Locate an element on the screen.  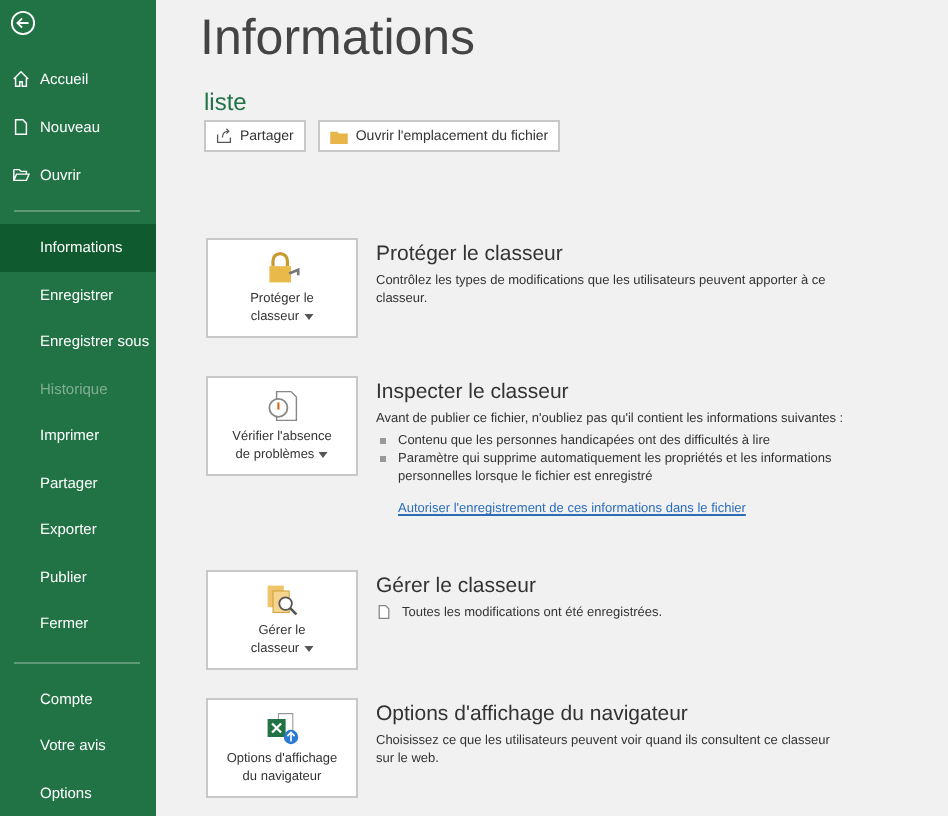
share-icon is located at coordinates (224, 136).